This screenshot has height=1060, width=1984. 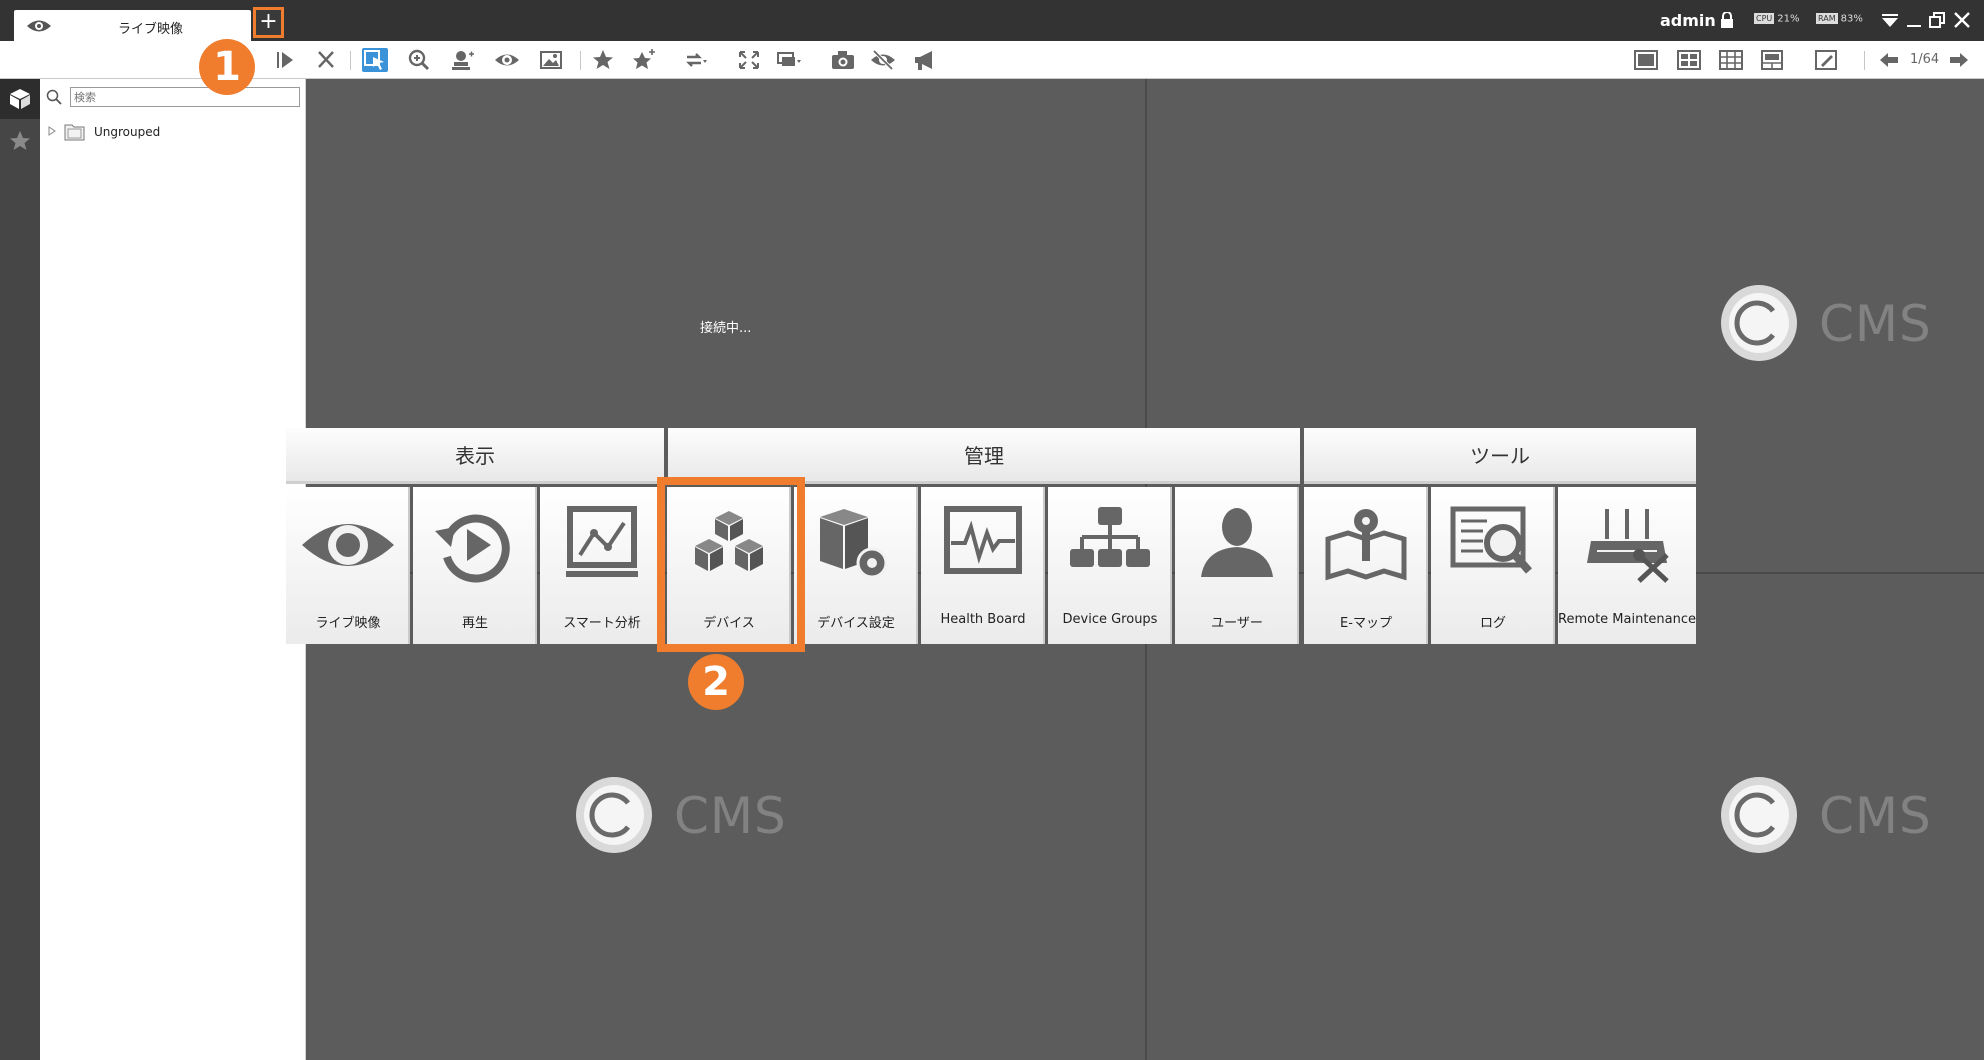 I want to click on close-all-icon, so click(x=326, y=60).